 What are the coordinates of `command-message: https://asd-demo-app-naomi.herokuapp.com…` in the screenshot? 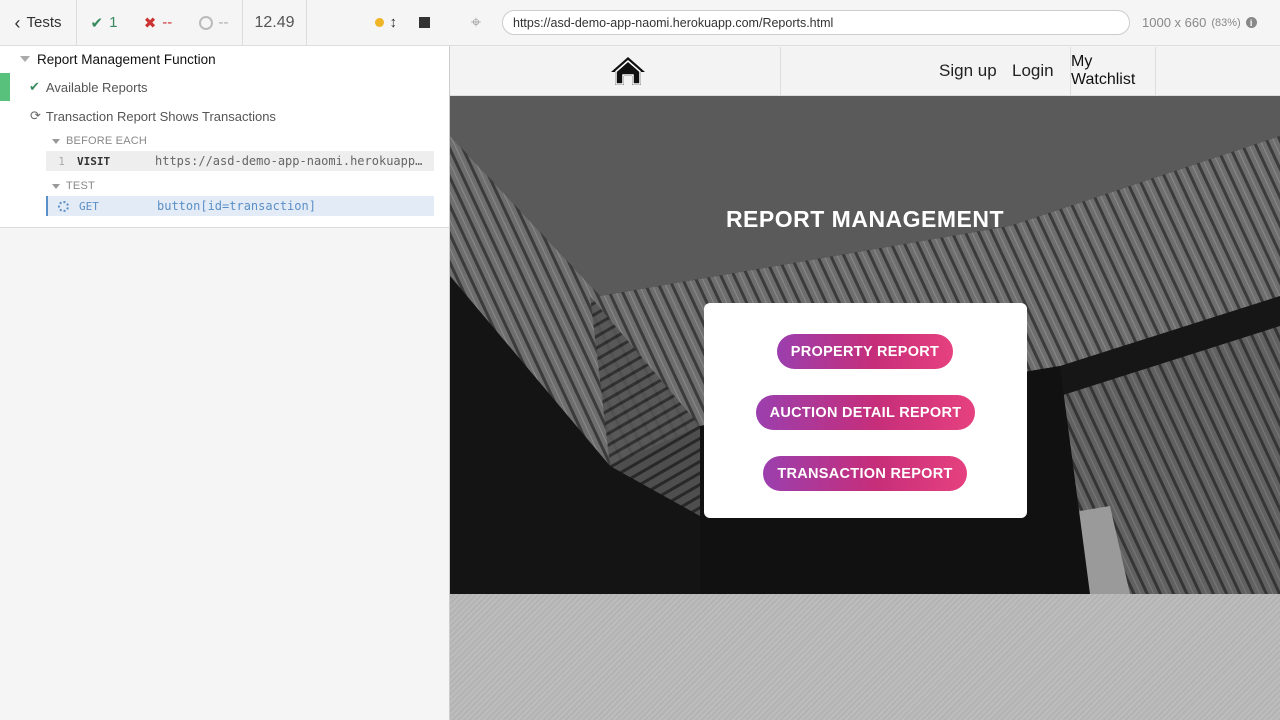 It's located at (294, 161).